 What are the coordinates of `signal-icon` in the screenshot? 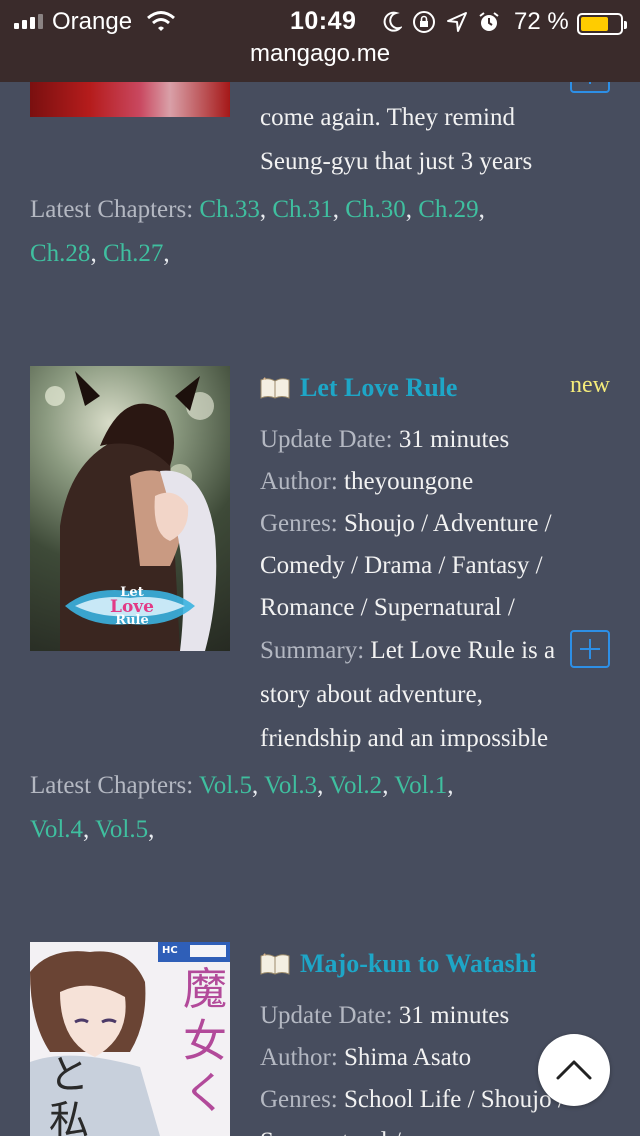 It's located at (28, 21).